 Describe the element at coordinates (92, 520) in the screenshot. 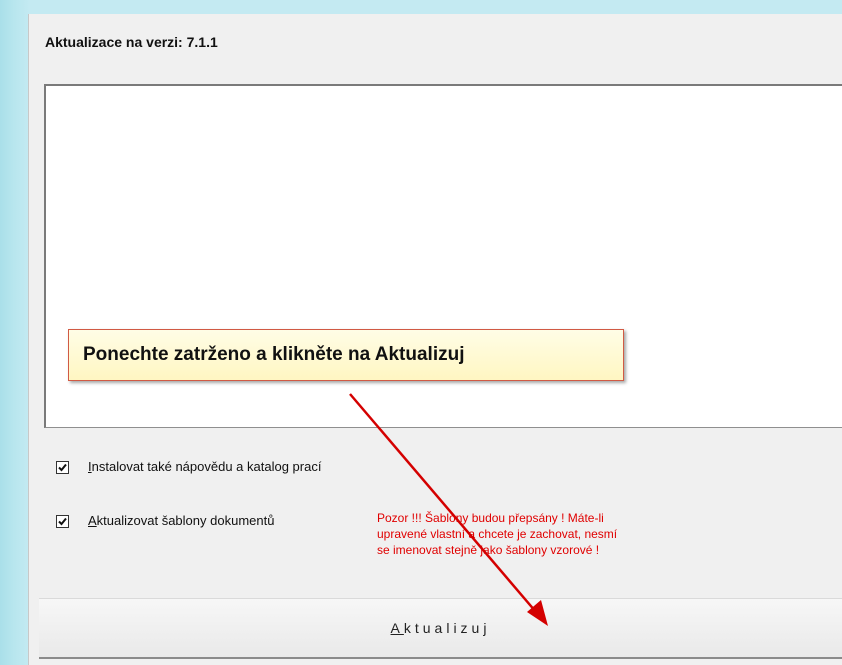

I see `update-templates-accel: A` at that location.